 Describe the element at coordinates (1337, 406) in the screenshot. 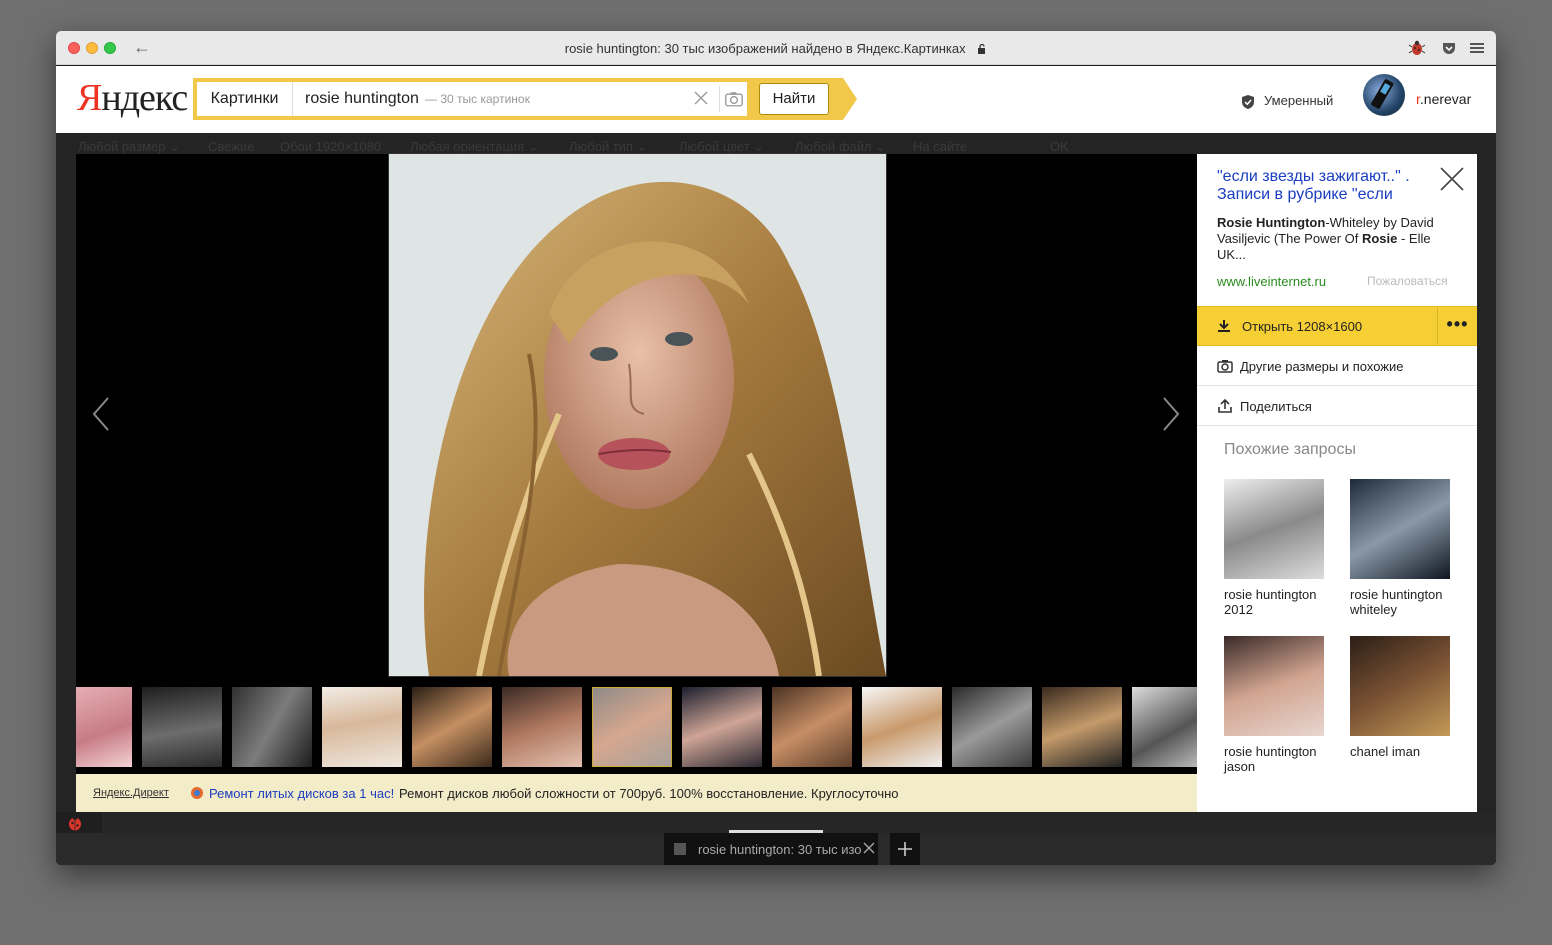

I see `share-button: Поделиться` at that location.